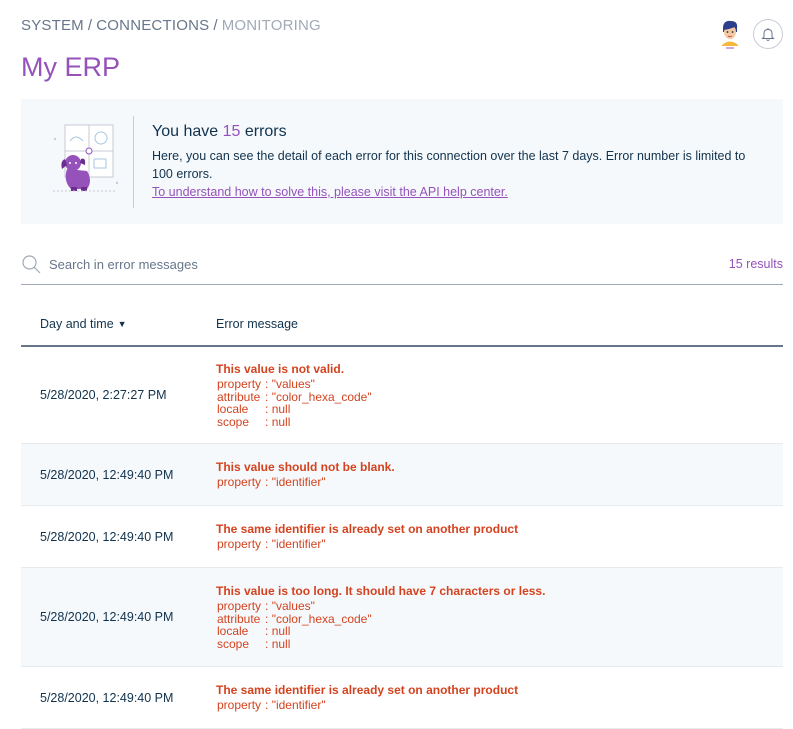  I want to click on page-title: My ERP, so click(71, 67).